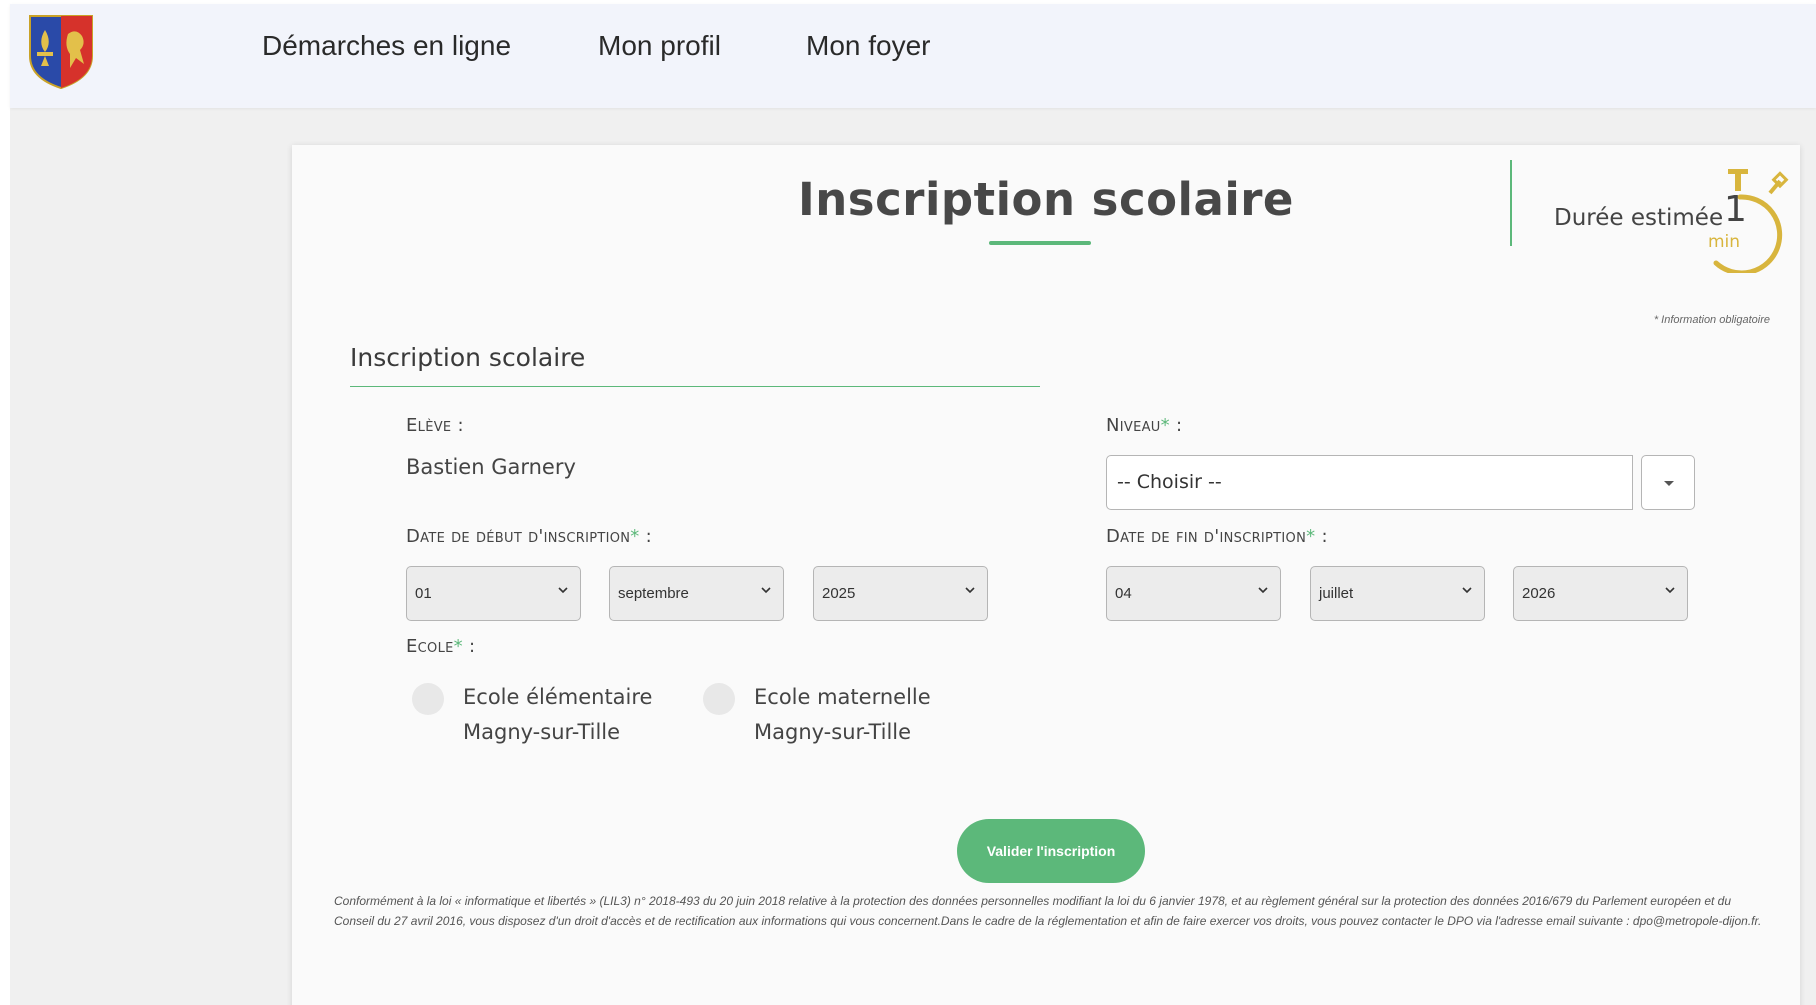  Describe the element at coordinates (457, 425) in the screenshot. I see `eleve-colon: :` at that location.